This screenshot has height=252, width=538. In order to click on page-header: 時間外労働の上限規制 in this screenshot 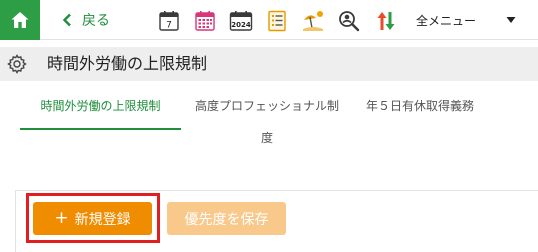, I will do `click(269, 64)`.